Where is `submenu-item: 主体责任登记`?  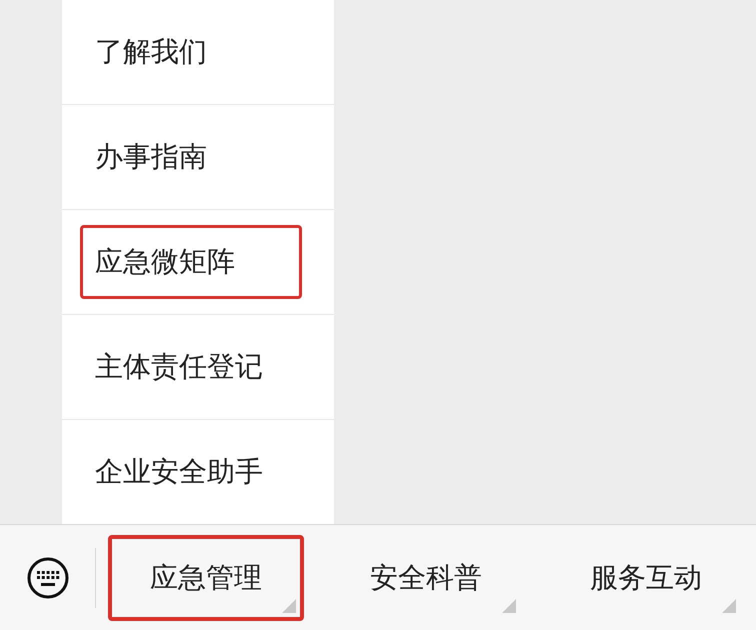
submenu-item: 主体责任登记 is located at coordinates (183, 367).